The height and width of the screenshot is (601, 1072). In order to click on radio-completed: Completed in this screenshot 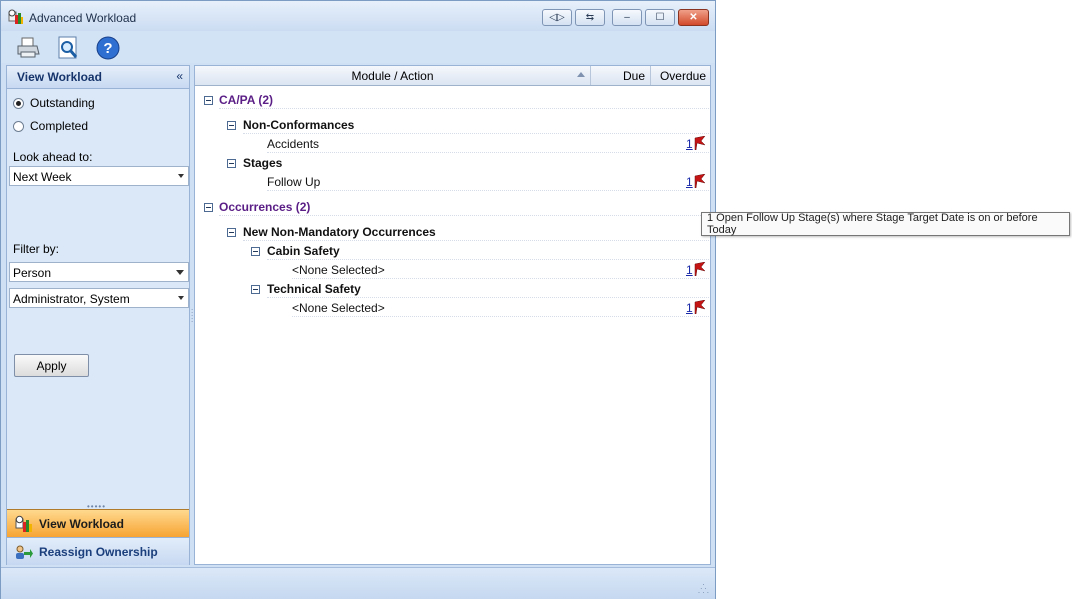, I will do `click(50, 126)`.